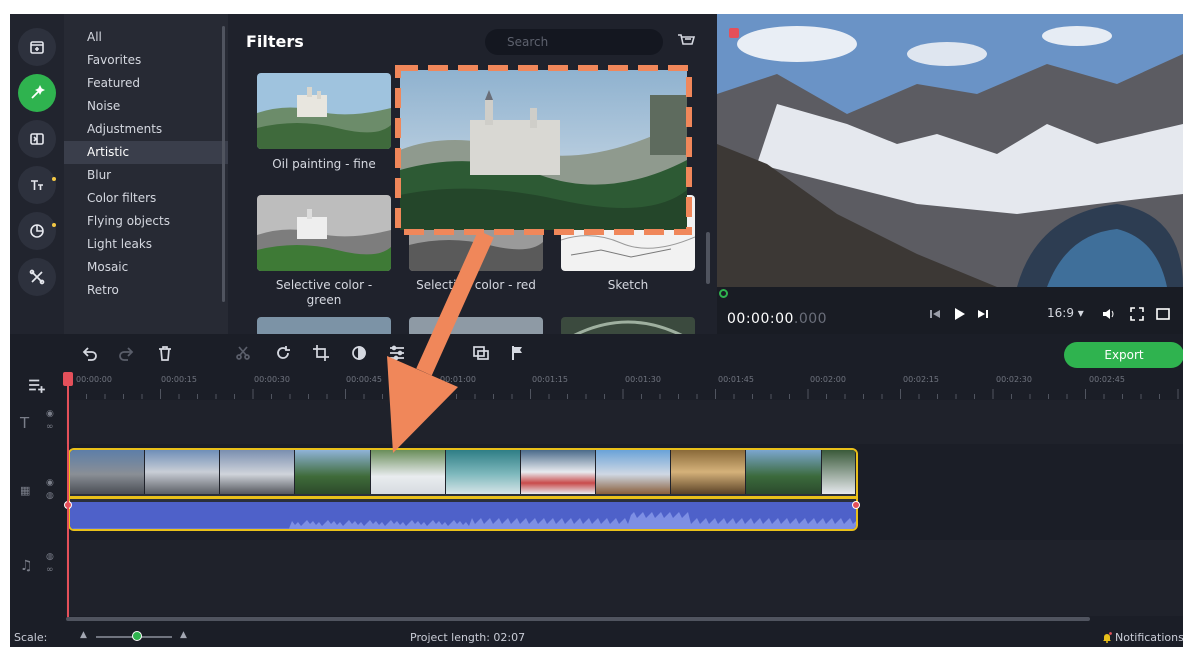 The height and width of the screenshot is (647, 1183). I want to click on category-color-filters: Color filters, so click(146, 198).